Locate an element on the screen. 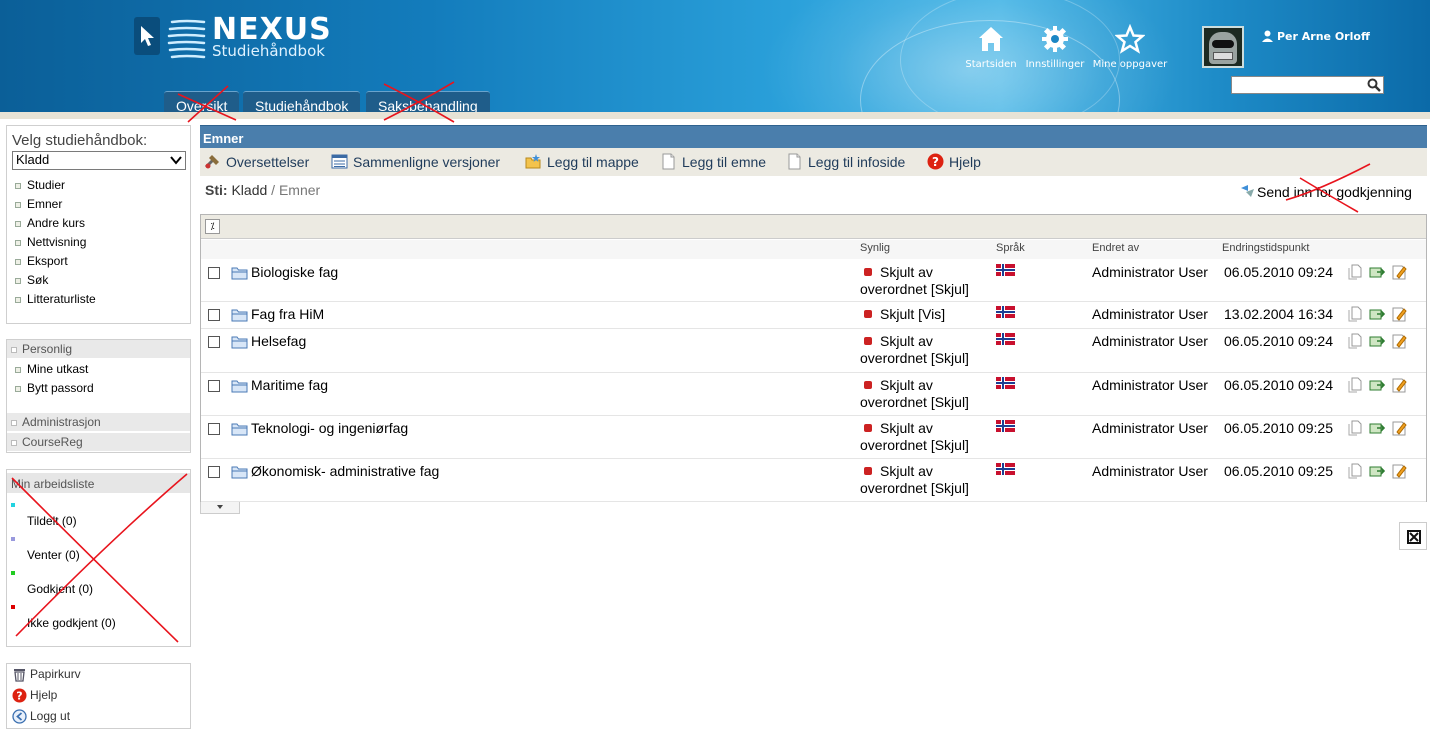  add-subject-button: Legg til emne is located at coordinates (713, 161).